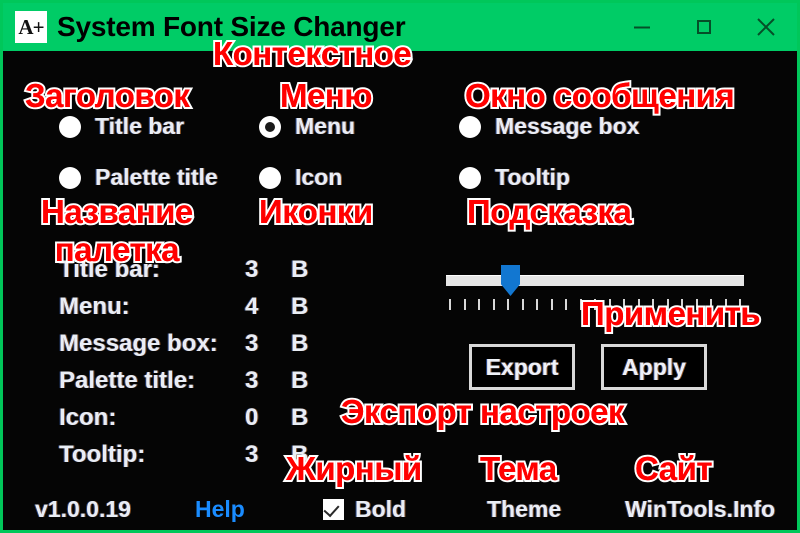  I want to click on size-row-label: Tooltip:, so click(102, 454).